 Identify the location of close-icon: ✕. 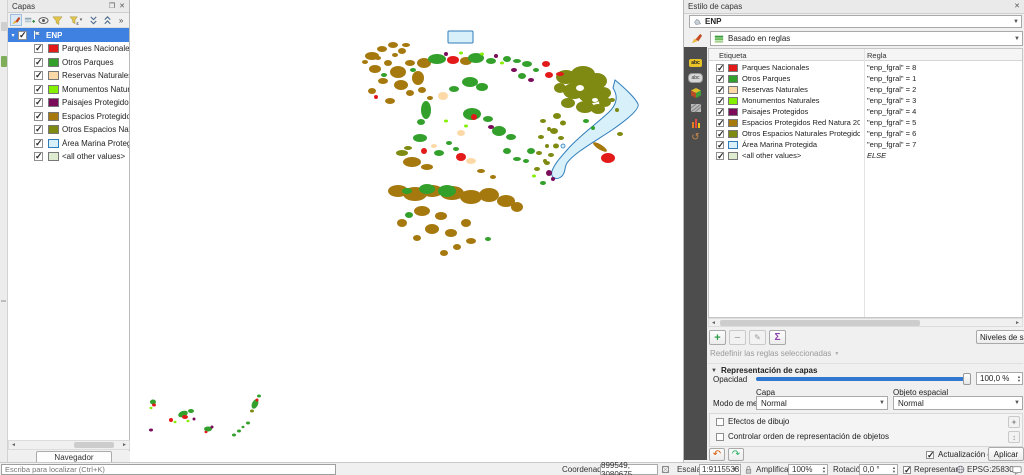
(1017, 6).